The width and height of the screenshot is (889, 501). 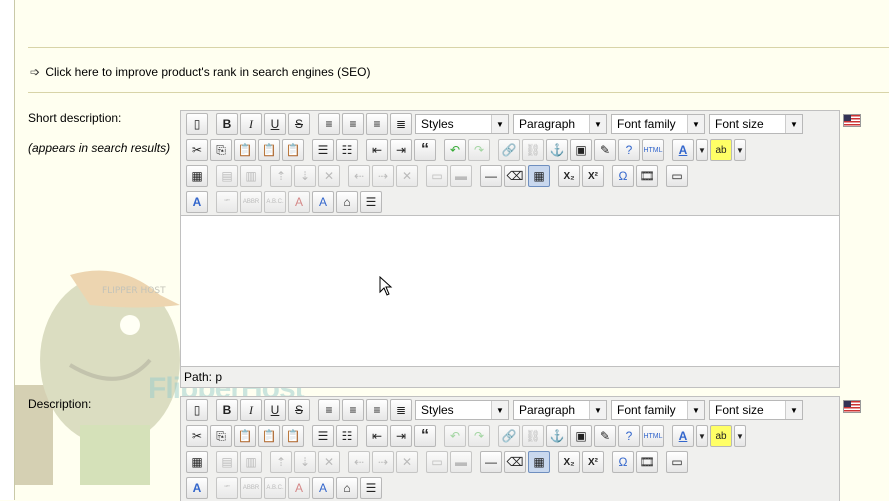 I want to click on horizontal-rule-icon: —, so click(x=491, y=176).